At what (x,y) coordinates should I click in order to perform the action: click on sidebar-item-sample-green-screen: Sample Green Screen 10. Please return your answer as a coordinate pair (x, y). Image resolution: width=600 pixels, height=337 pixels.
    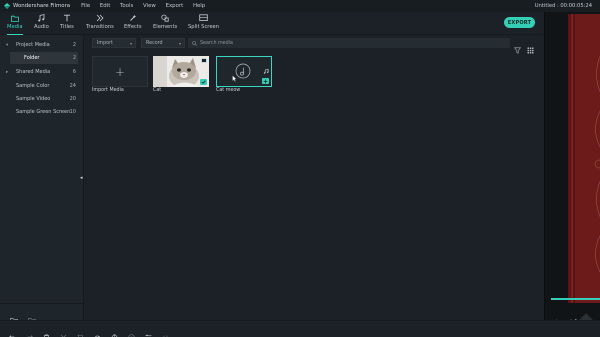
    Looking at the image, I should click on (42, 112).